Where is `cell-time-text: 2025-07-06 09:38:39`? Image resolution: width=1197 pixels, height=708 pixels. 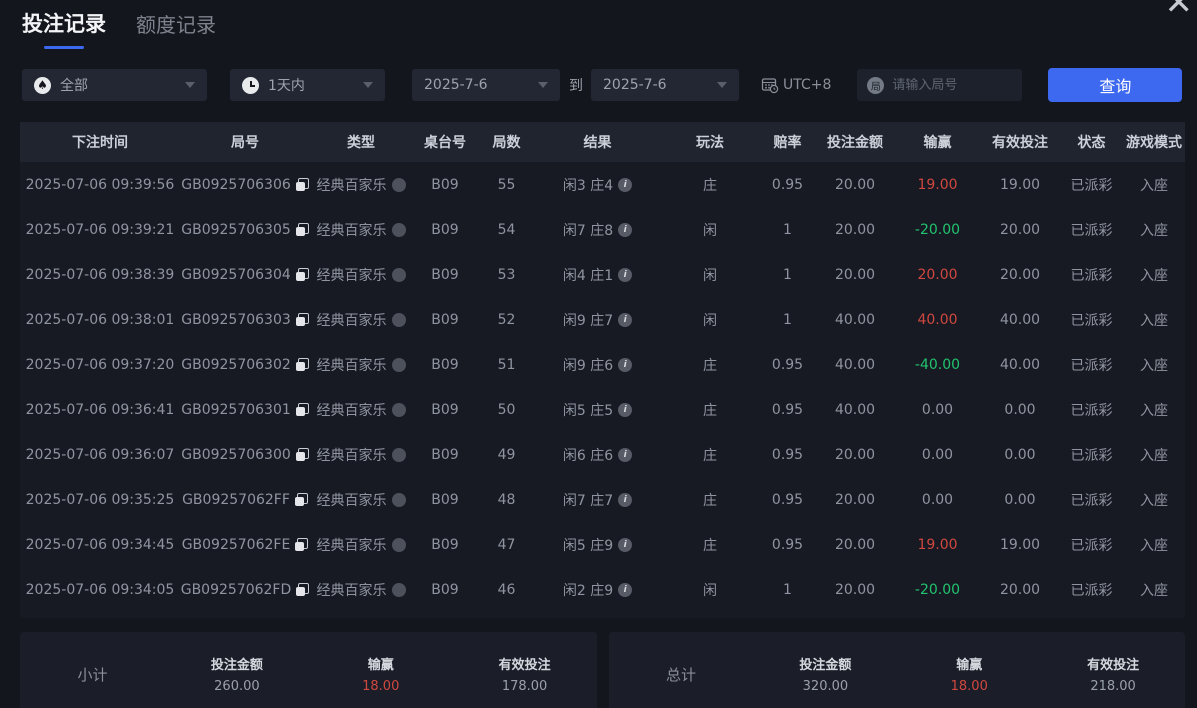
cell-time-text: 2025-07-06 09:38:39 is located at coordinates (100, 274).